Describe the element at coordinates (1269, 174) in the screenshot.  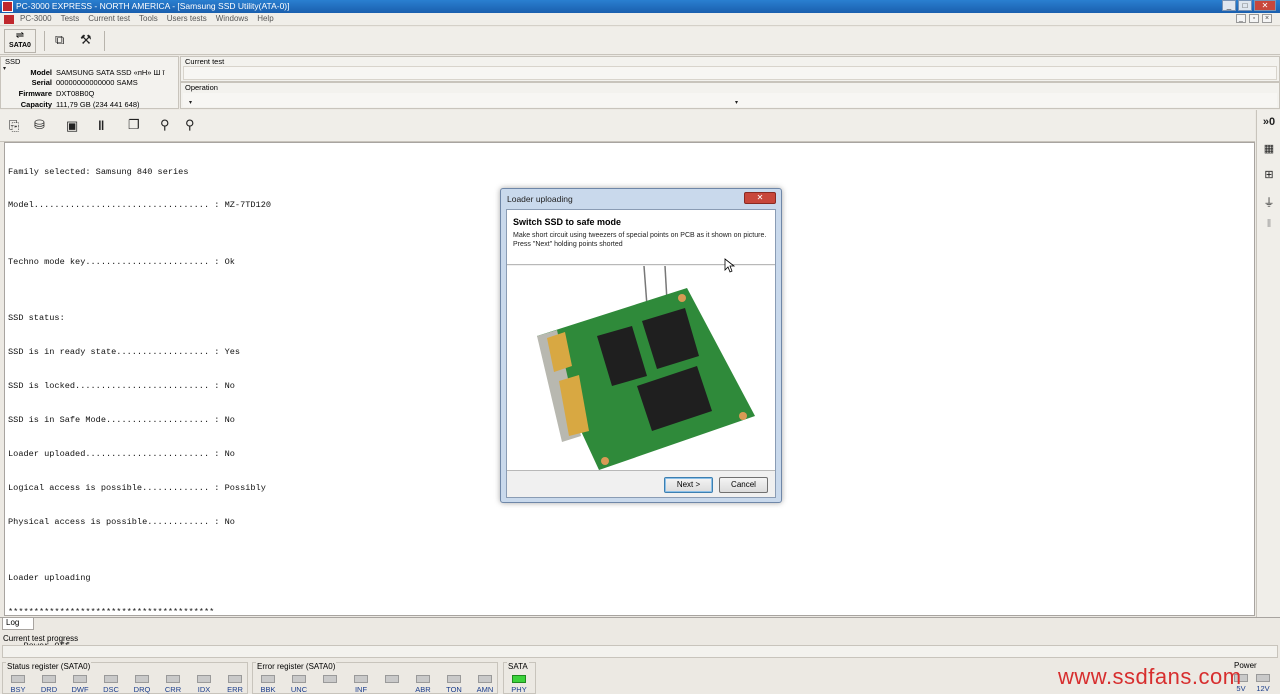
I see `circuit-icon: ⊞` at that location.